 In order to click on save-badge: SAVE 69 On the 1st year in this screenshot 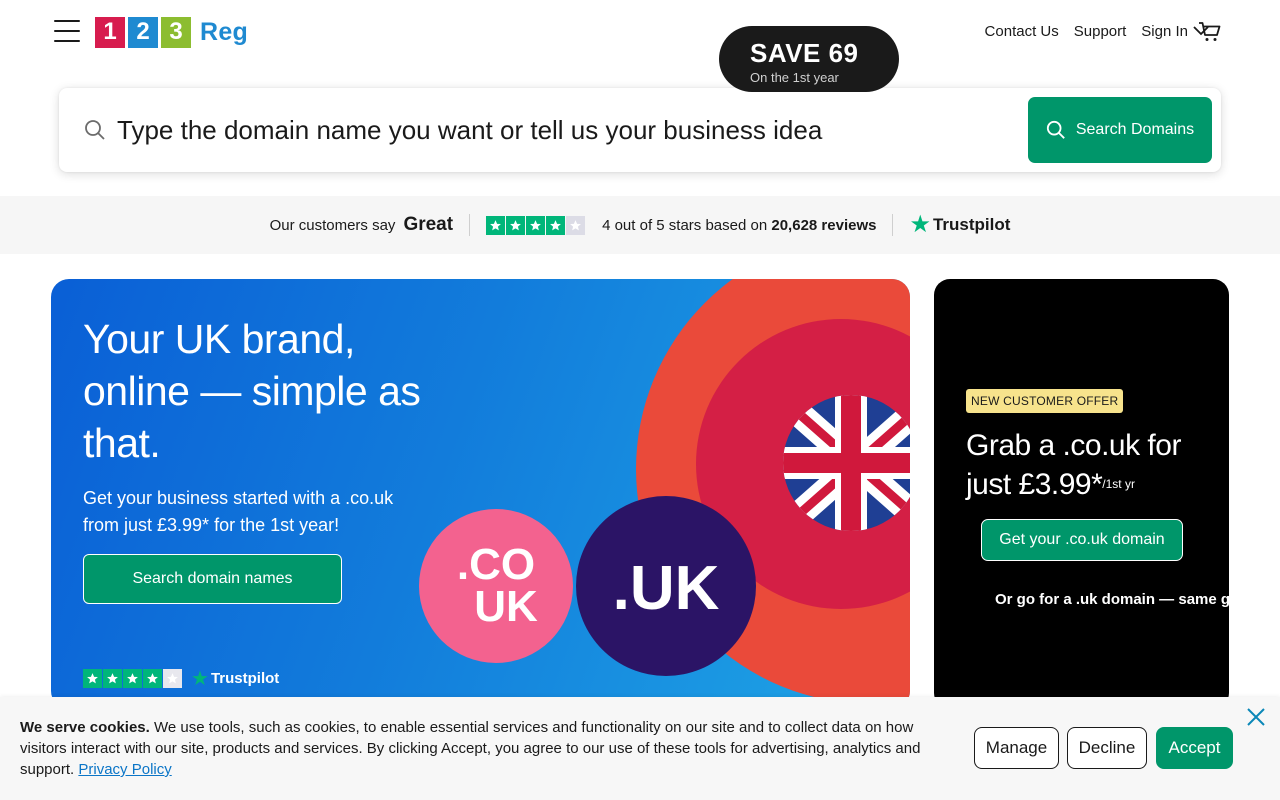, I will do `click(809, 59)`.